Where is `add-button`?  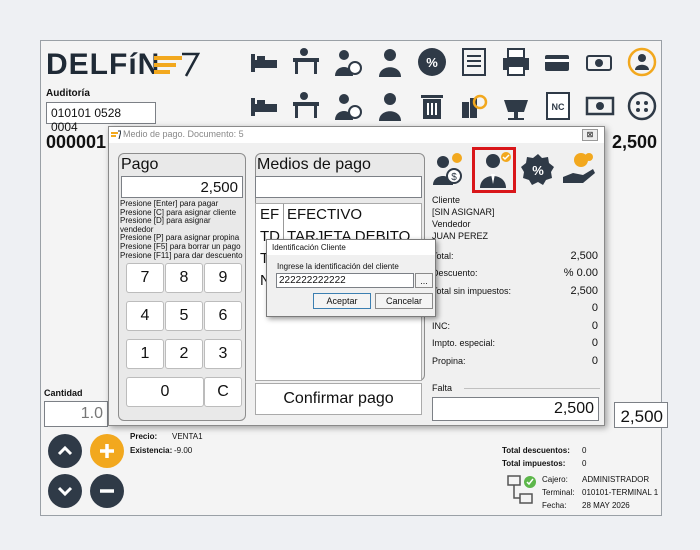 add-button is located at coordinates (107, 451).